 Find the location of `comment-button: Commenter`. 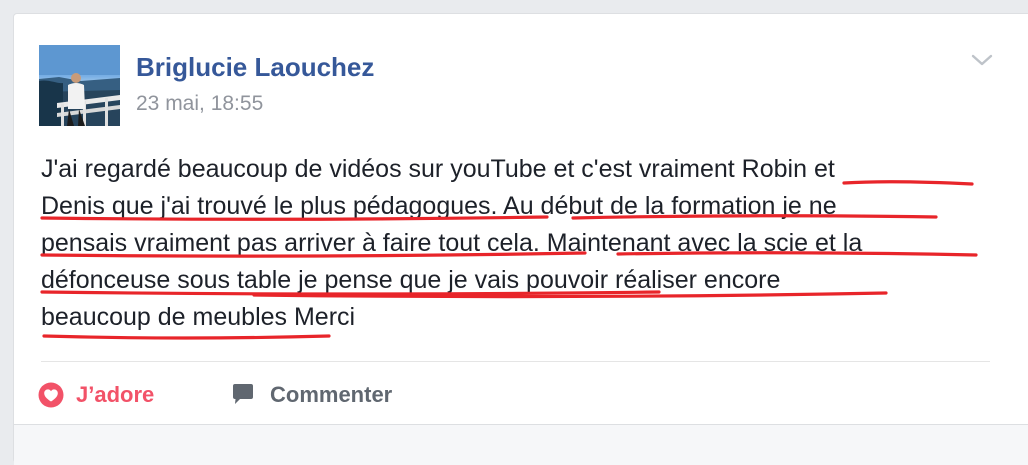

comment-button: Commenter is located at coordinates (311, 395).